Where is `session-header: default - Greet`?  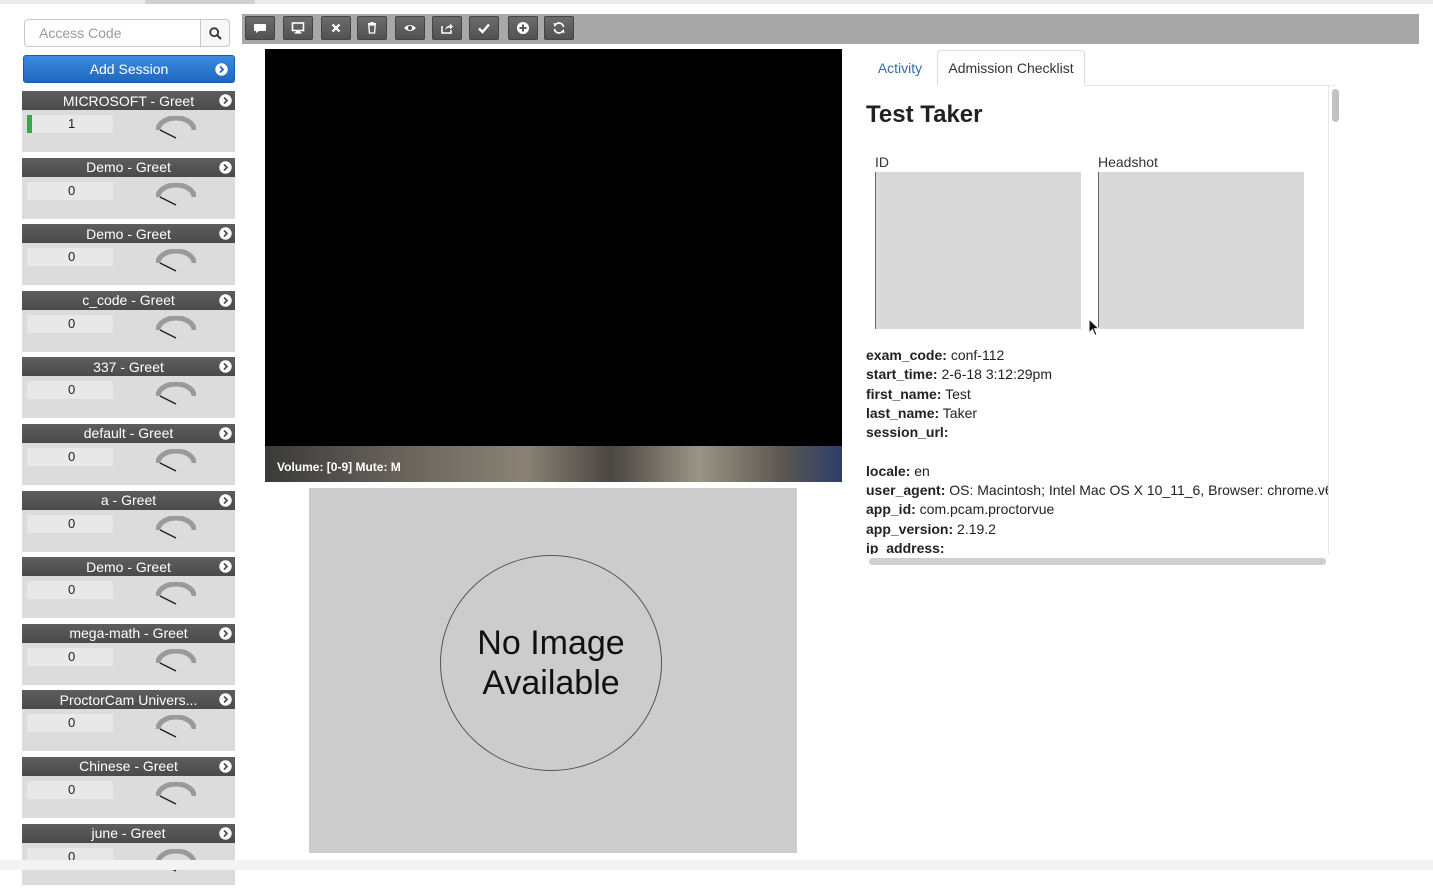 session-header: default - Greet is located at coordinates (128, 433).